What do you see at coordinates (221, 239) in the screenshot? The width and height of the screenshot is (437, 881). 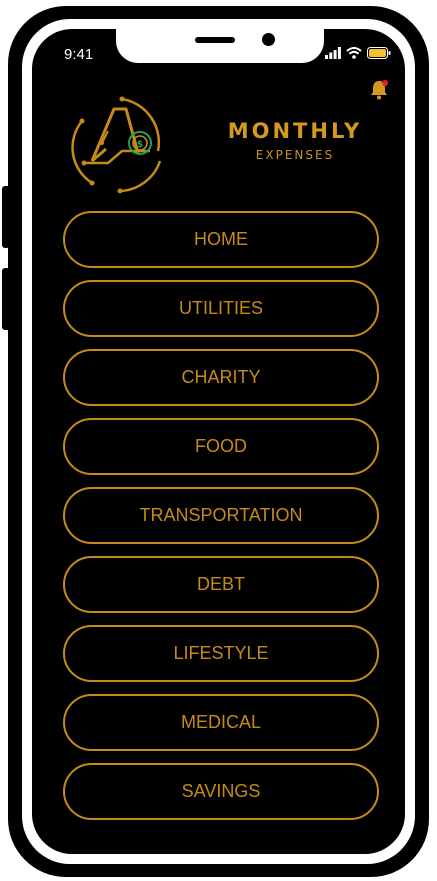 I see `menu-button-home: HOME` at bounding box center [221, 239].